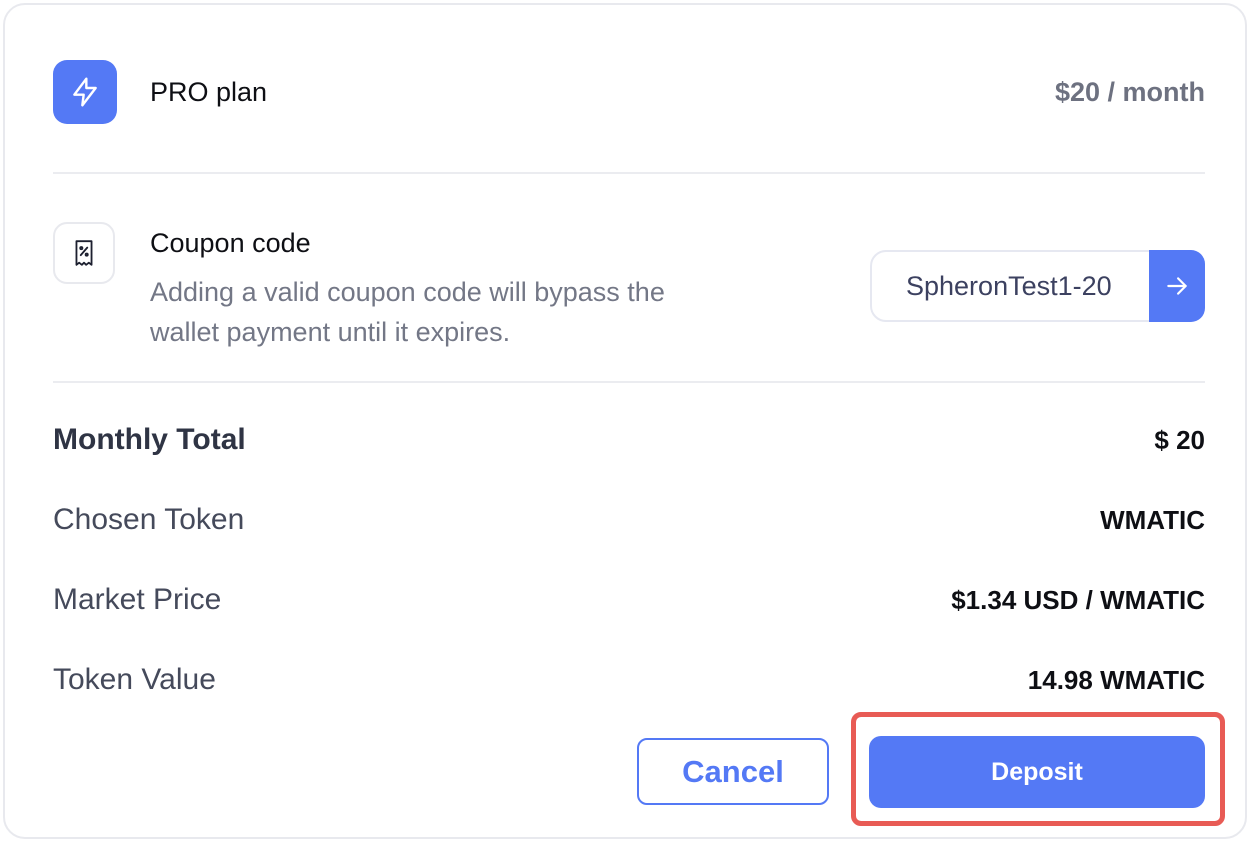 This screenshot has width=1251, height=849. Describe the element at coordinates (1023, 286) in the screenshot. I see `coupon-input` at that location.